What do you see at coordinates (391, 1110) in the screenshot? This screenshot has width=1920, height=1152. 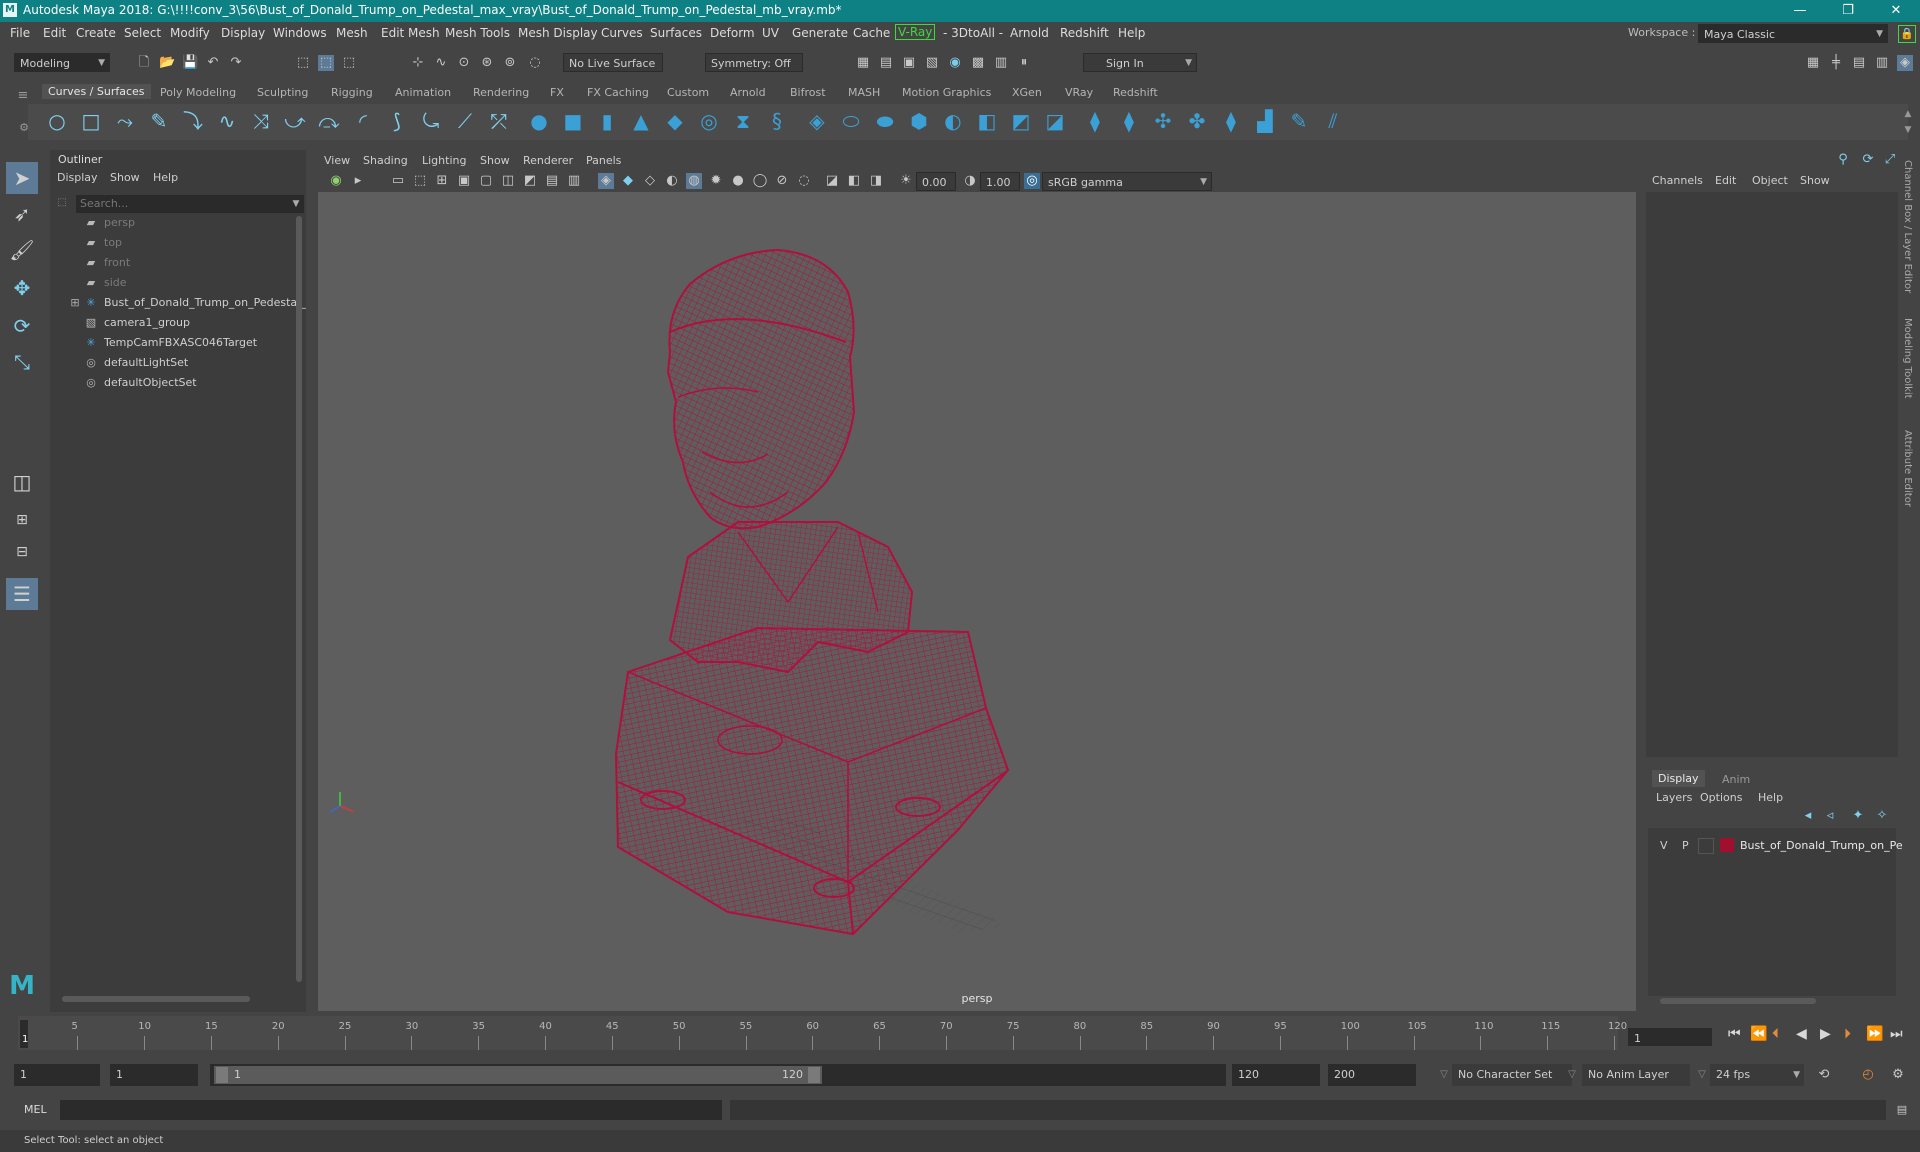 I see `command-input` at bounding box center [391, 1110].